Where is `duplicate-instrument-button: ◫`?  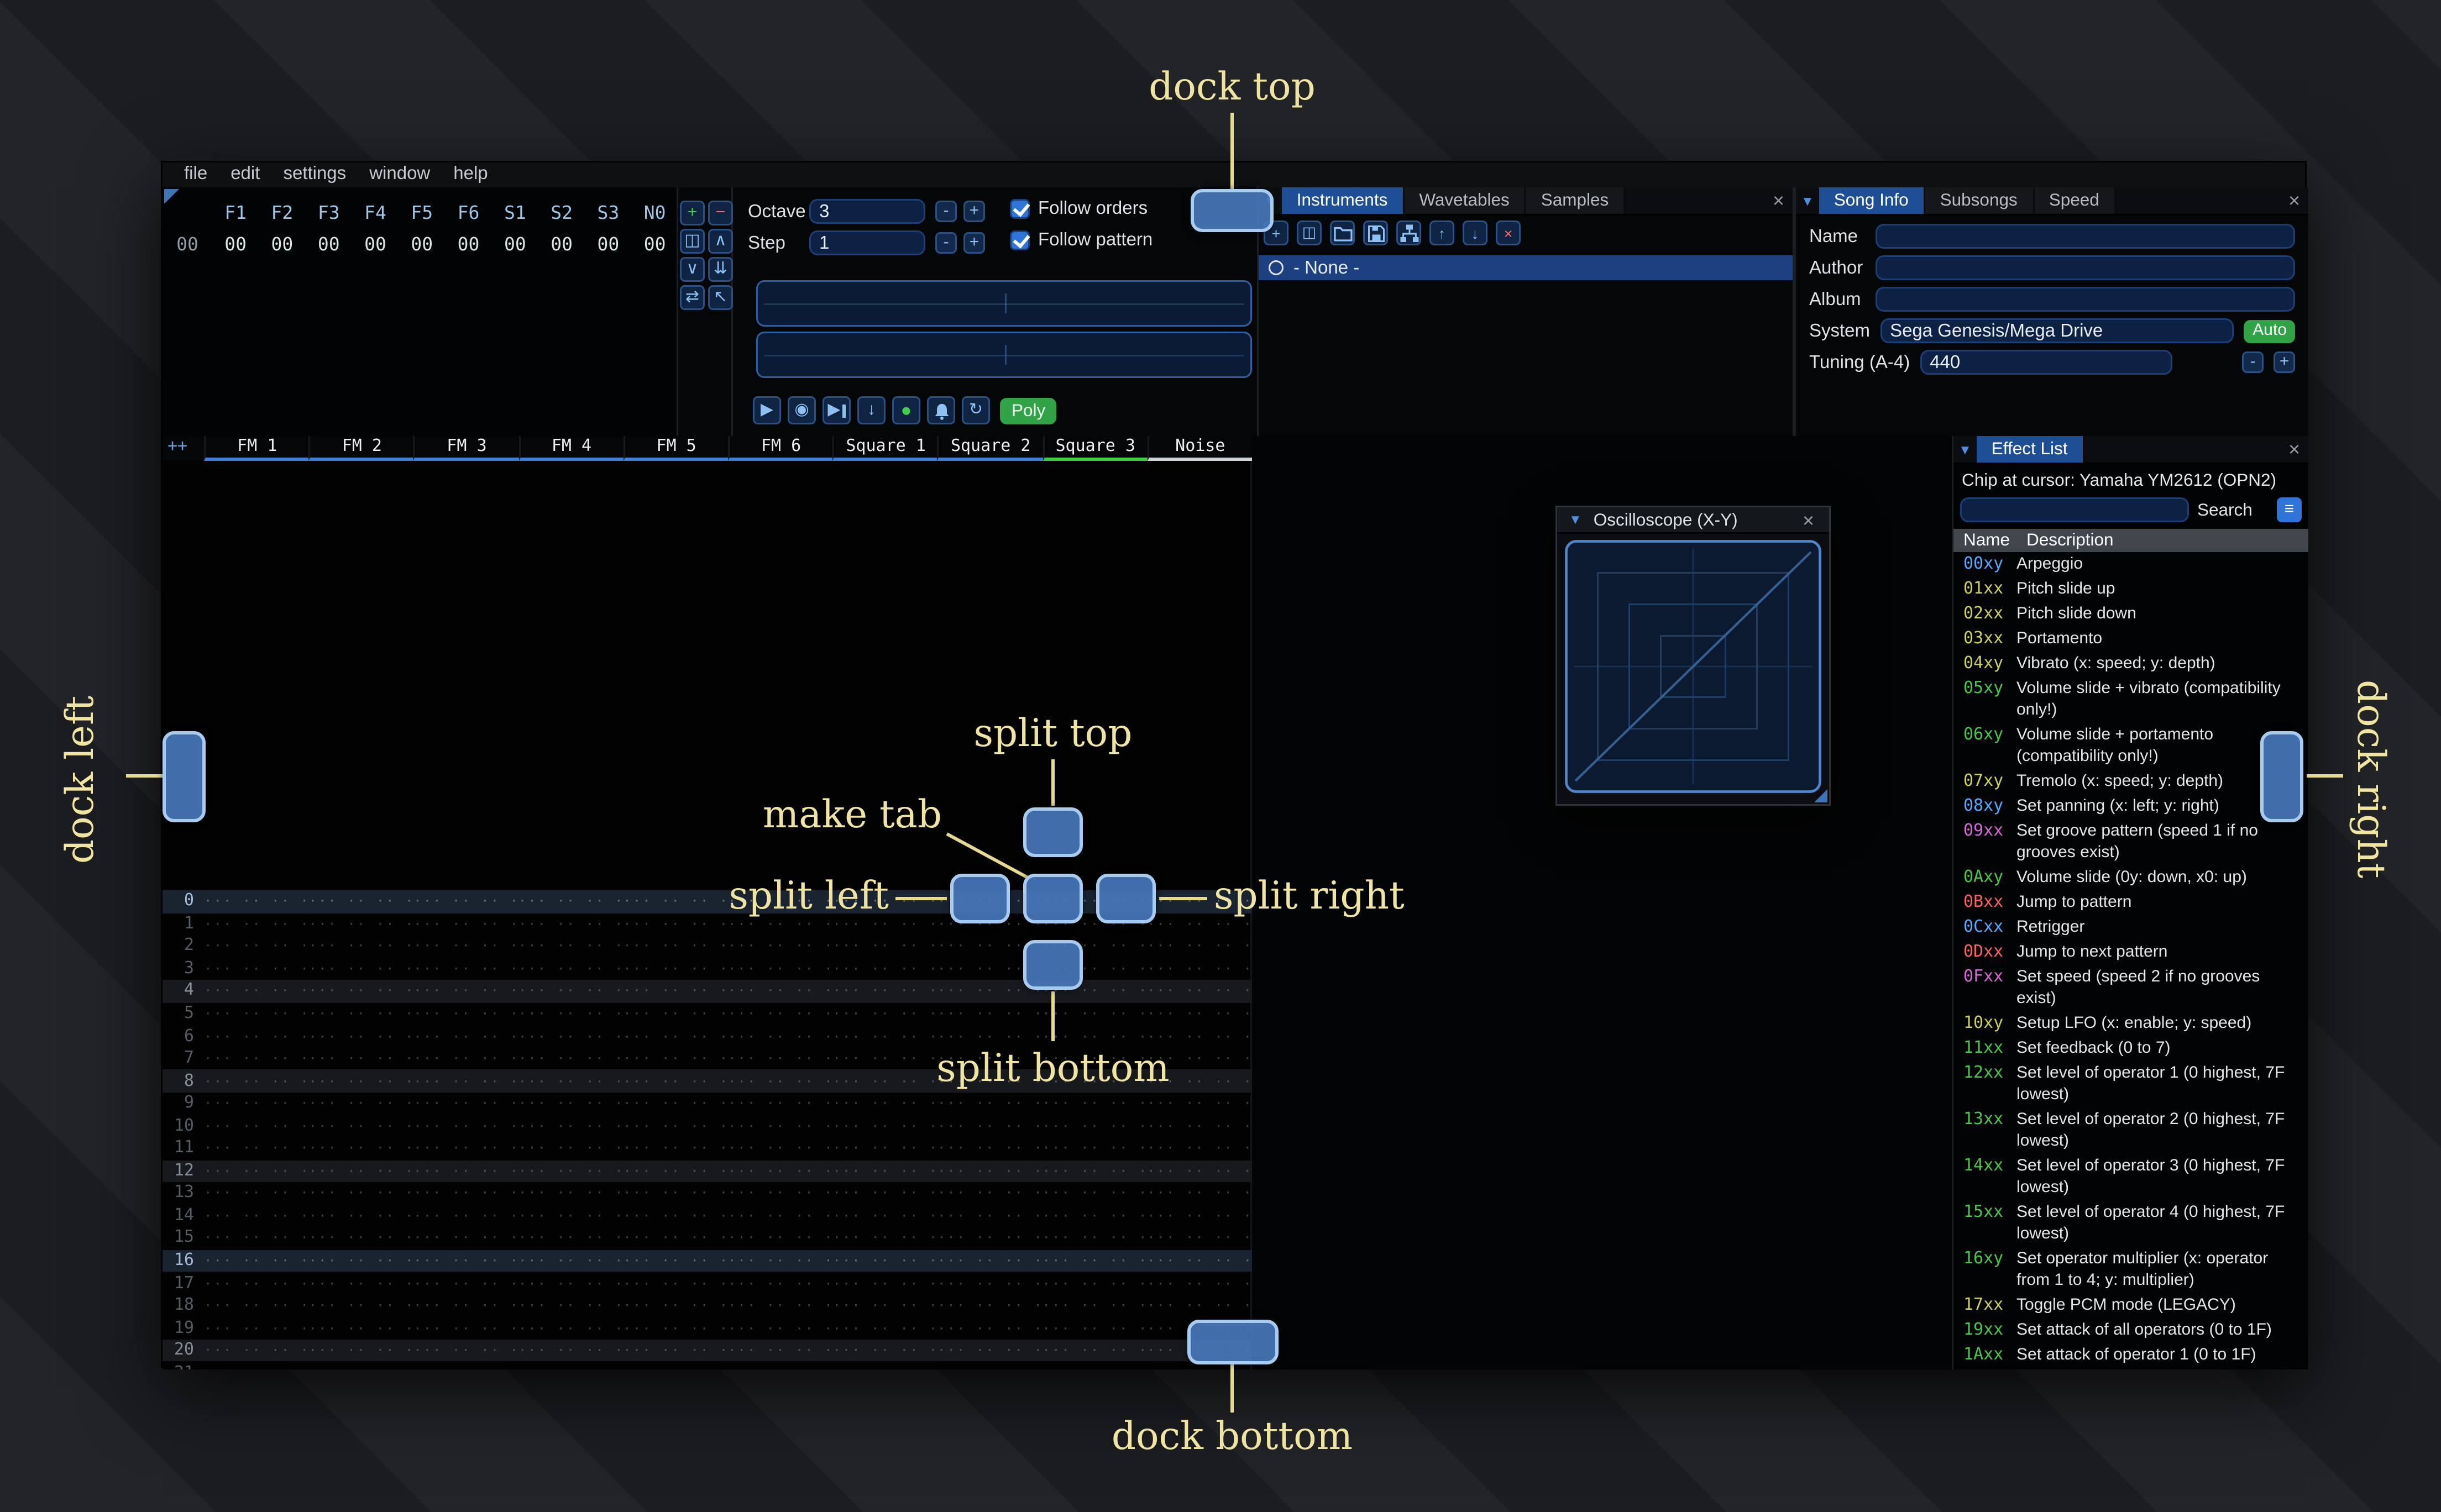 duplicate-instrument-button: ◫ is located at coordinates (1309, 233).